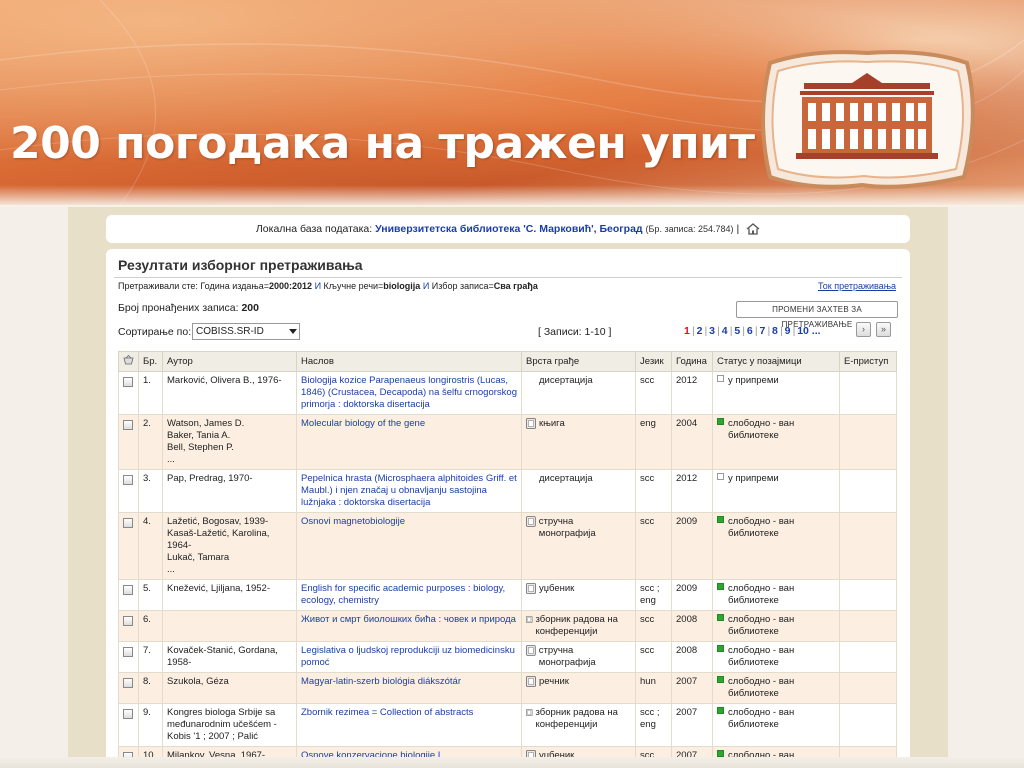 This screenshot has height=768, width=1024. I want to click on page-link: 5, so click(737, 331).